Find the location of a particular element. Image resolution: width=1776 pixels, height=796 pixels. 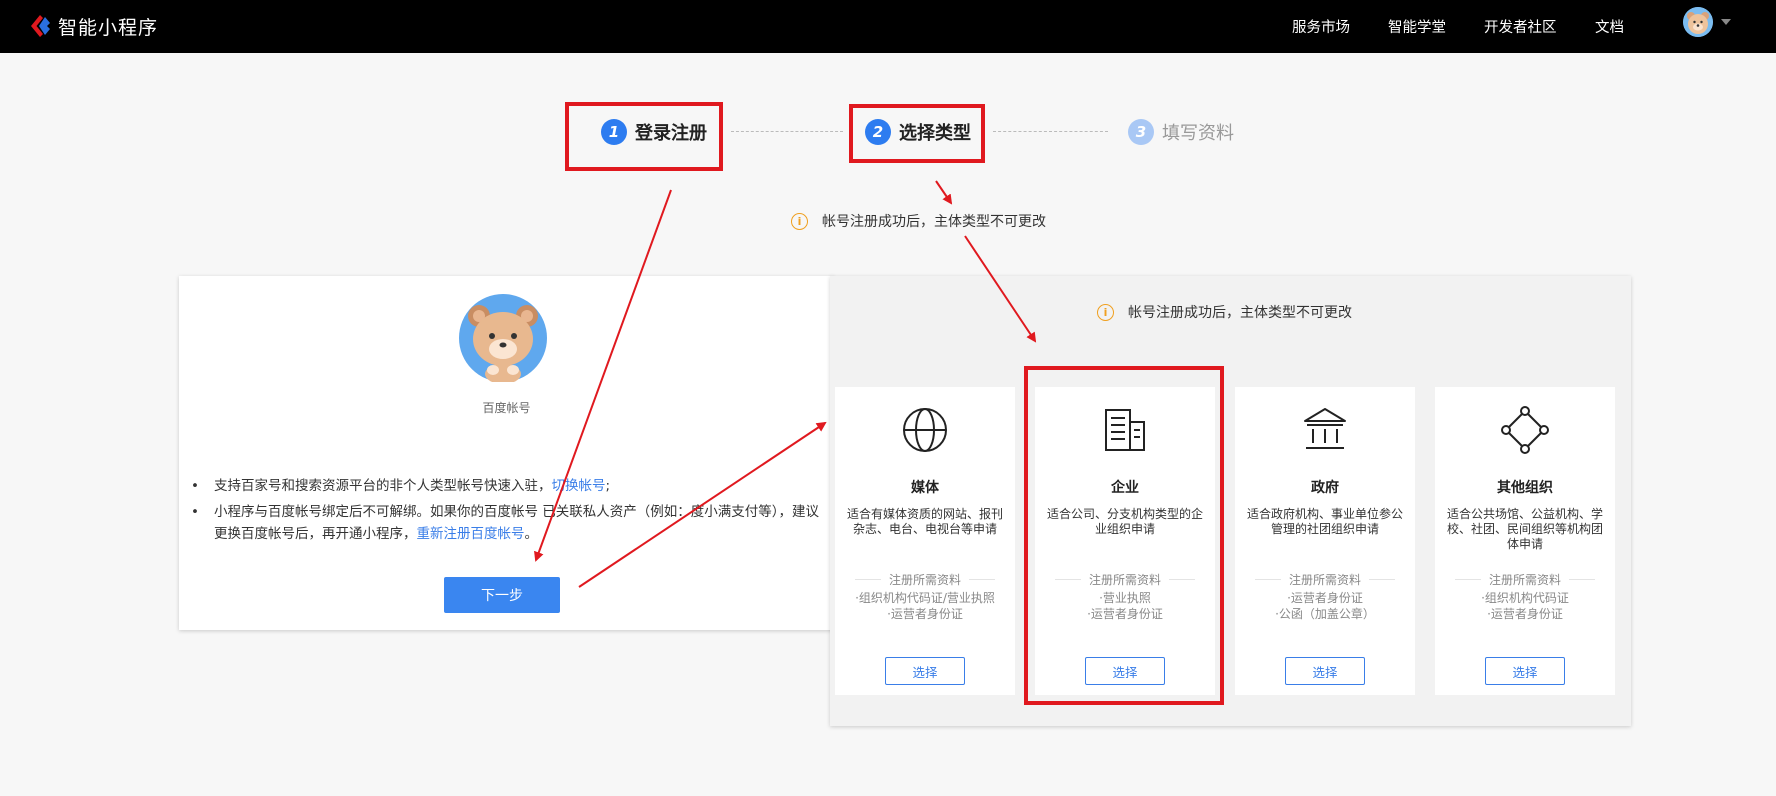

highlight-box-enterprise is located at coordinates (1124, 535).